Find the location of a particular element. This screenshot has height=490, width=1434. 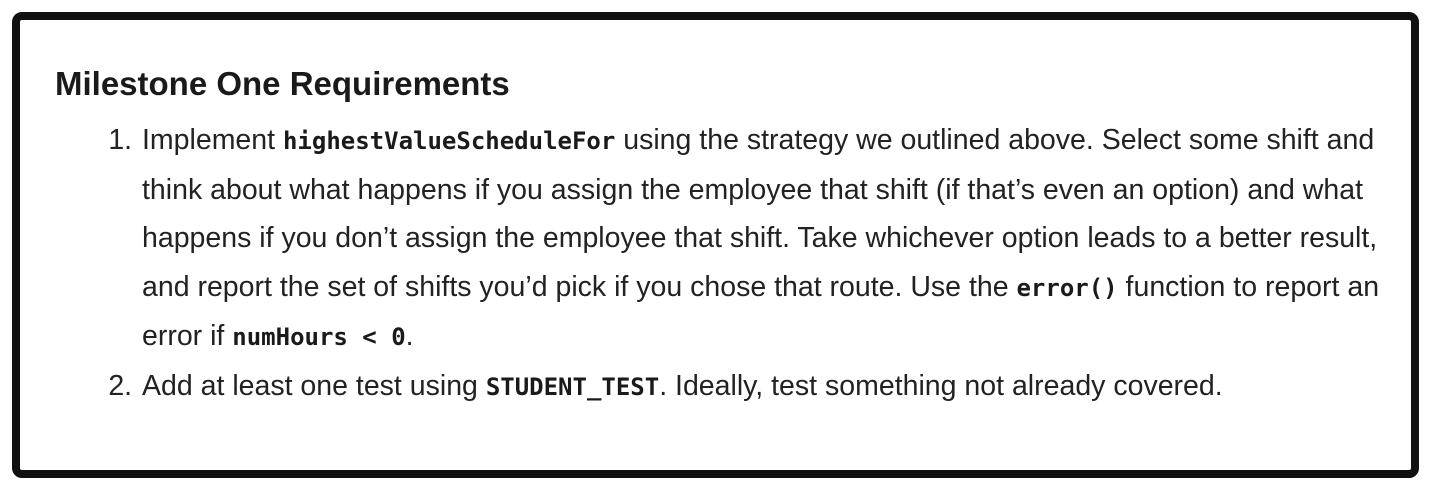

error-function-code: error() is located at coordinates (1067, 287).